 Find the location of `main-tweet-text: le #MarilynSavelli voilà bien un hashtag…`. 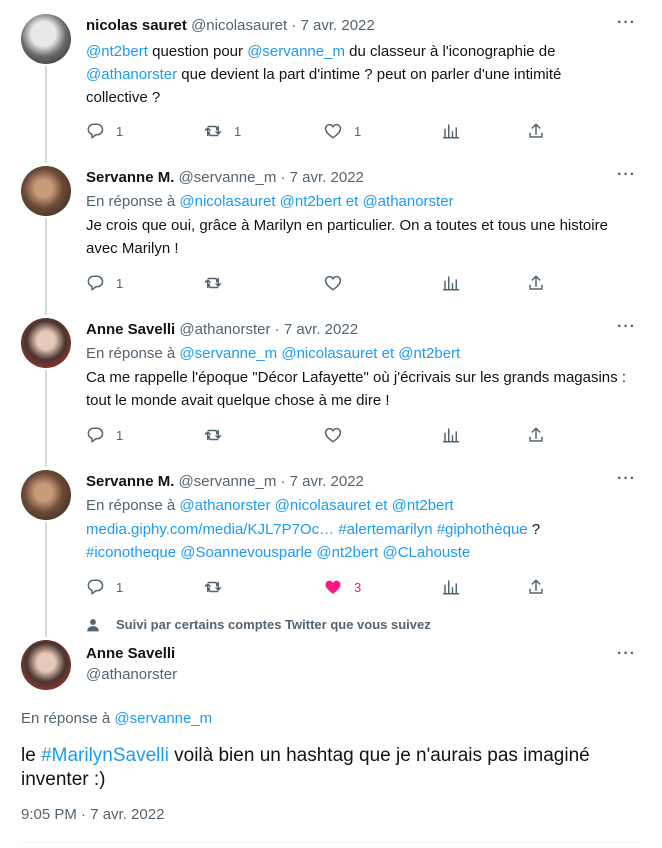

main-tweet-text: le #MarilynSavelli voilà bien un hashtag… is located at coordinates (331, 768).